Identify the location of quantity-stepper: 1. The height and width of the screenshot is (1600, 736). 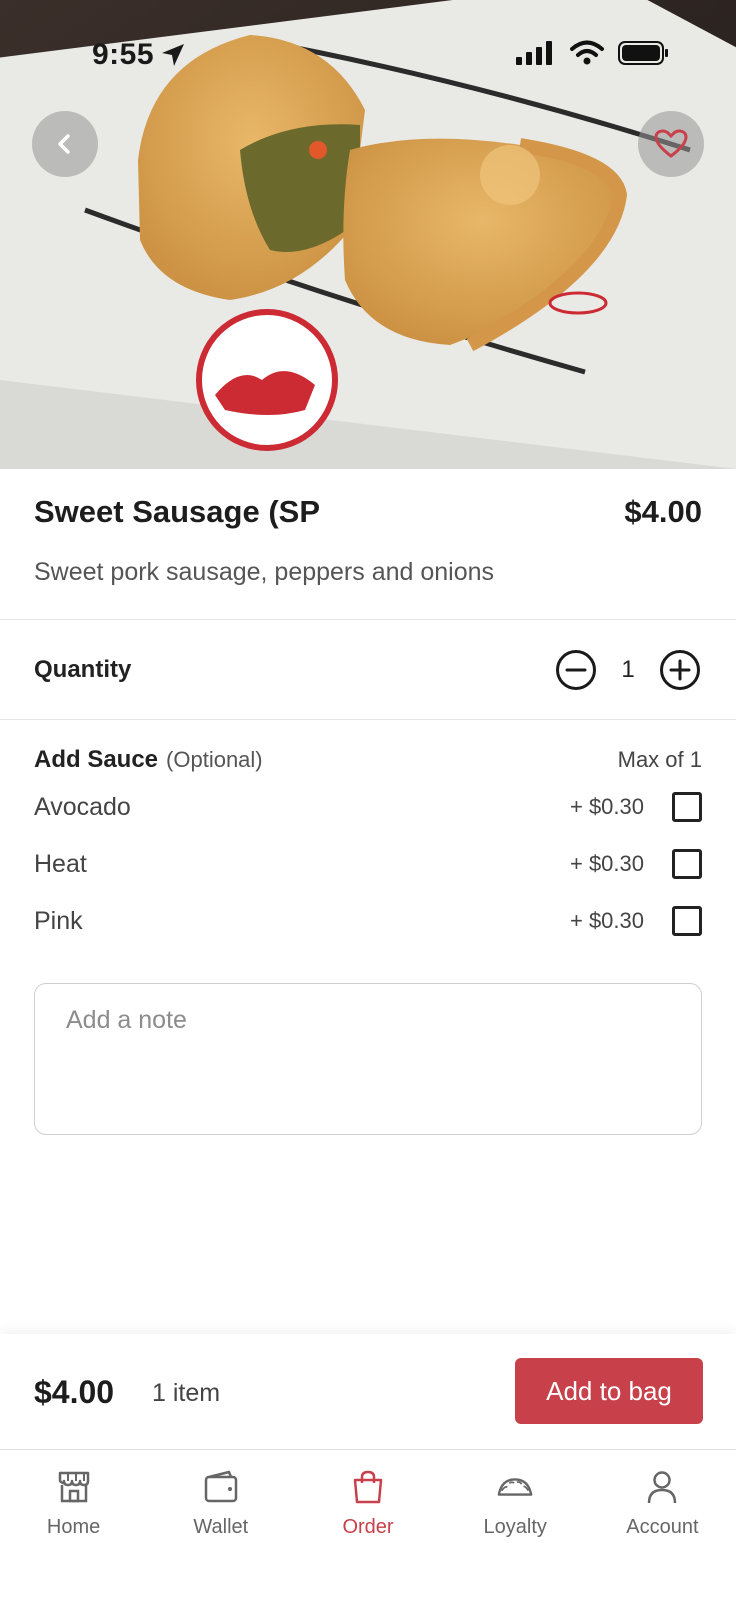
(628, 670).